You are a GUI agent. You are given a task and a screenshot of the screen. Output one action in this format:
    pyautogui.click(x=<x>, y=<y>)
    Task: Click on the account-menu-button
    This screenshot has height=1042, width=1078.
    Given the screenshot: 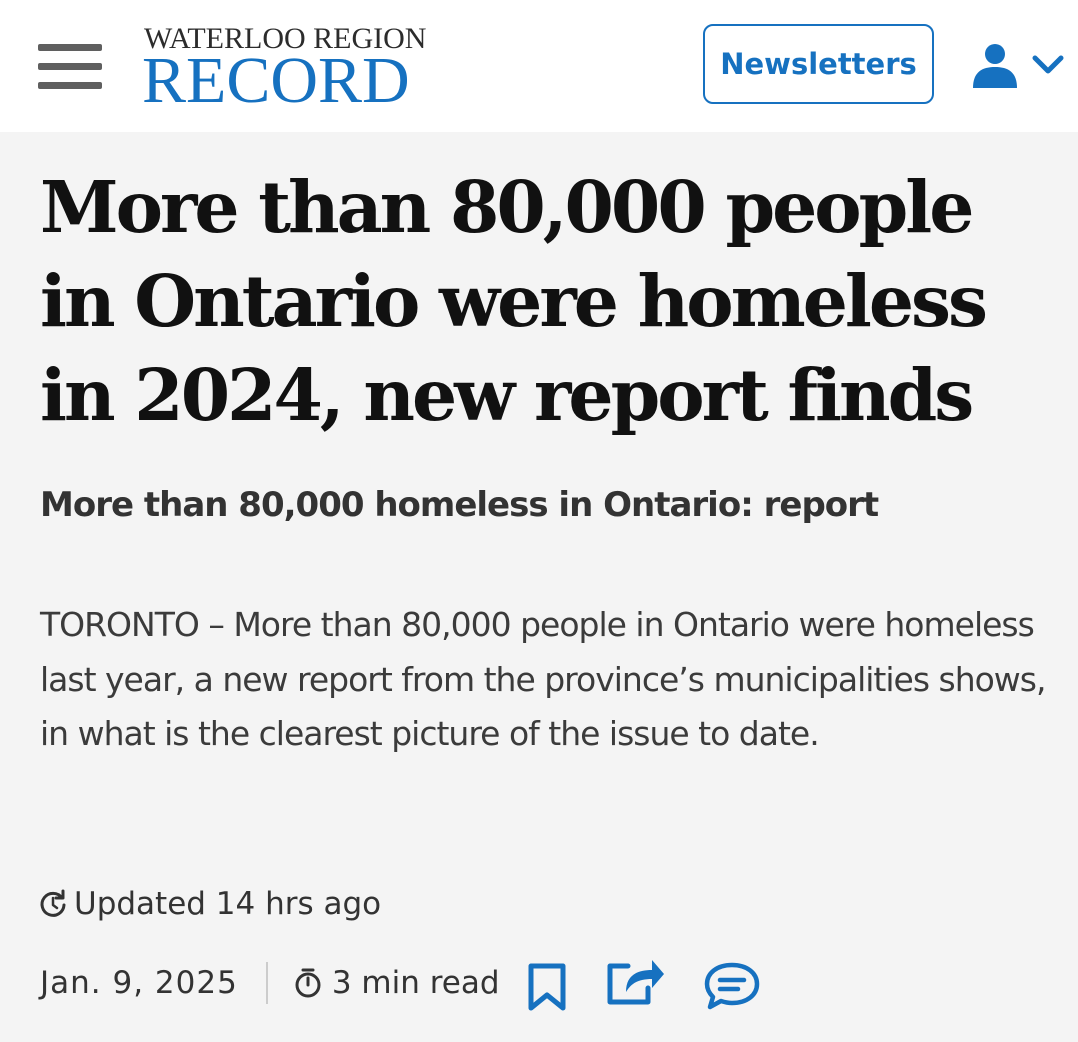 What is the action you would take?
    pyautogui.click(x=1018, y=67)
    